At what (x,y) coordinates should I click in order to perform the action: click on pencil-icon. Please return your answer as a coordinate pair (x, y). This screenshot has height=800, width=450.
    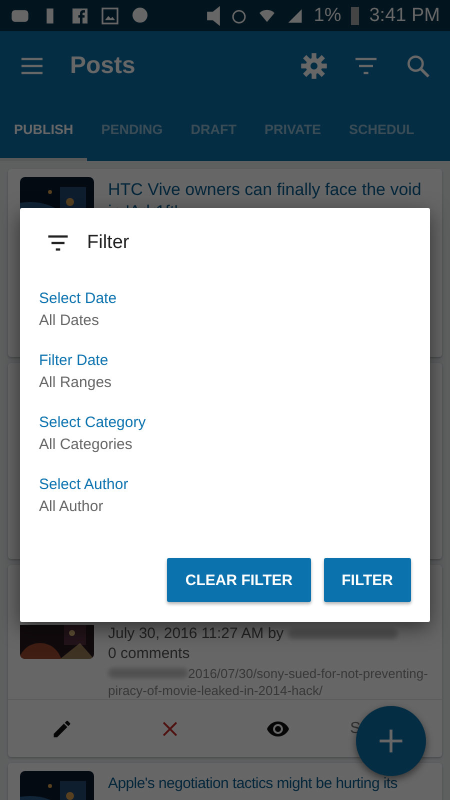
    Looking at the image, I should click on (62, 729).